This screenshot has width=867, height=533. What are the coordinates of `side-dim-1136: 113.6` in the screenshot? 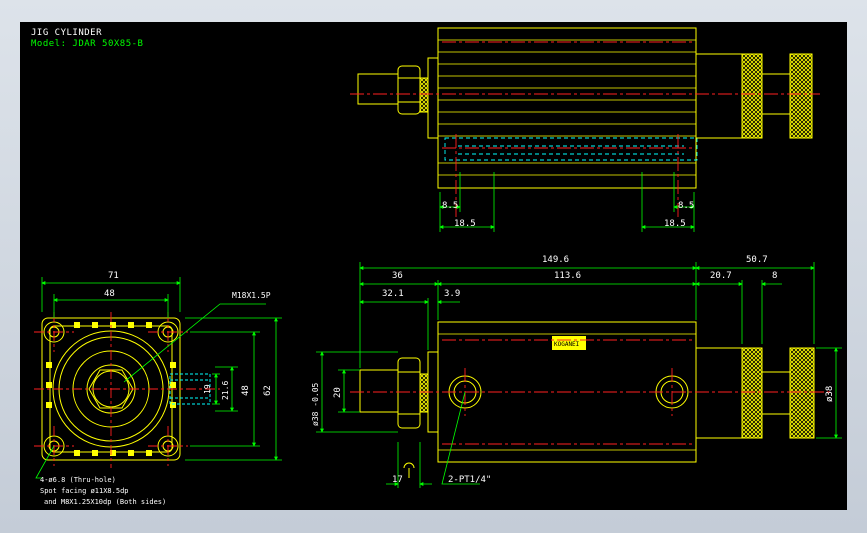 It's located at (567, 276).